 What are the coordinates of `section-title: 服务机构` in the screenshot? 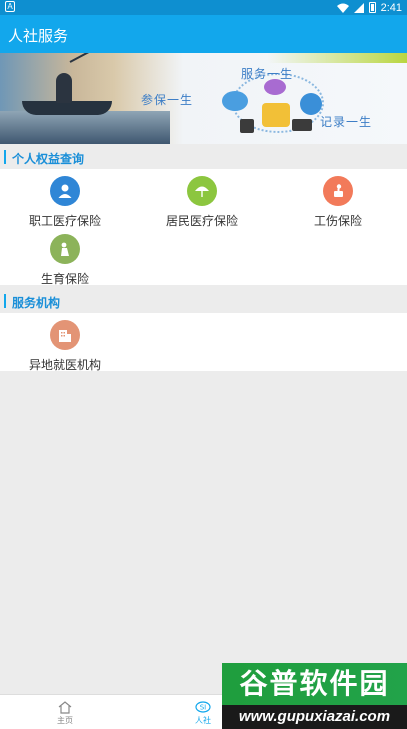 It's located at (36, 303).